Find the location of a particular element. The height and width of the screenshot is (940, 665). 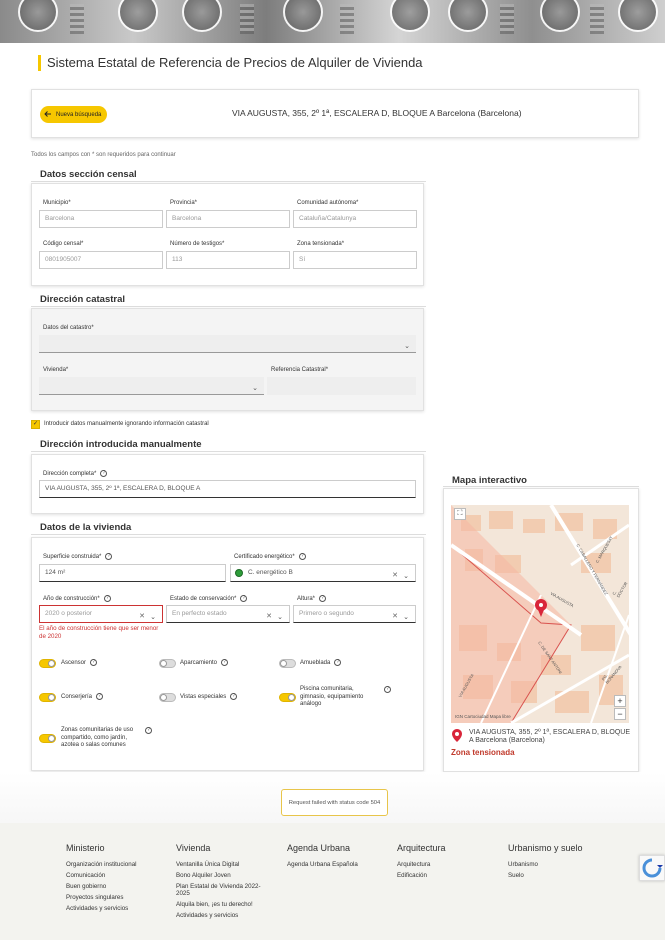

conserjeria-label: Conserjería? is located at coordinates (82, 697).